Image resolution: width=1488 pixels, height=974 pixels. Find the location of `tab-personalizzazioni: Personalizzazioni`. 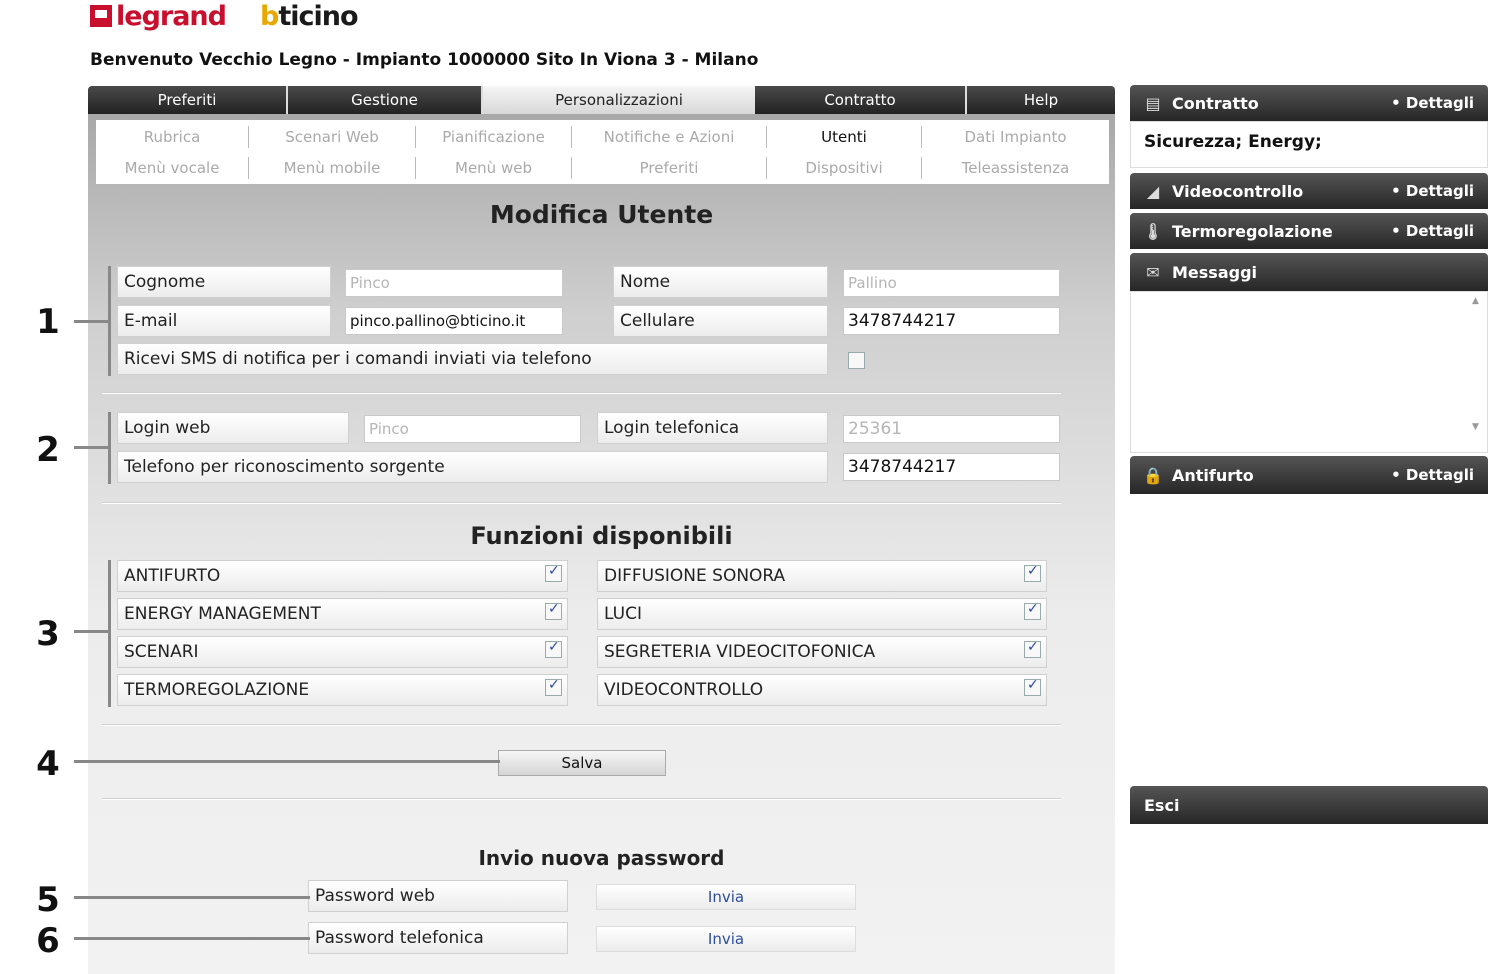

tab-personalizzazioni: Personalizzazioni is located at coordinates (619, 100).